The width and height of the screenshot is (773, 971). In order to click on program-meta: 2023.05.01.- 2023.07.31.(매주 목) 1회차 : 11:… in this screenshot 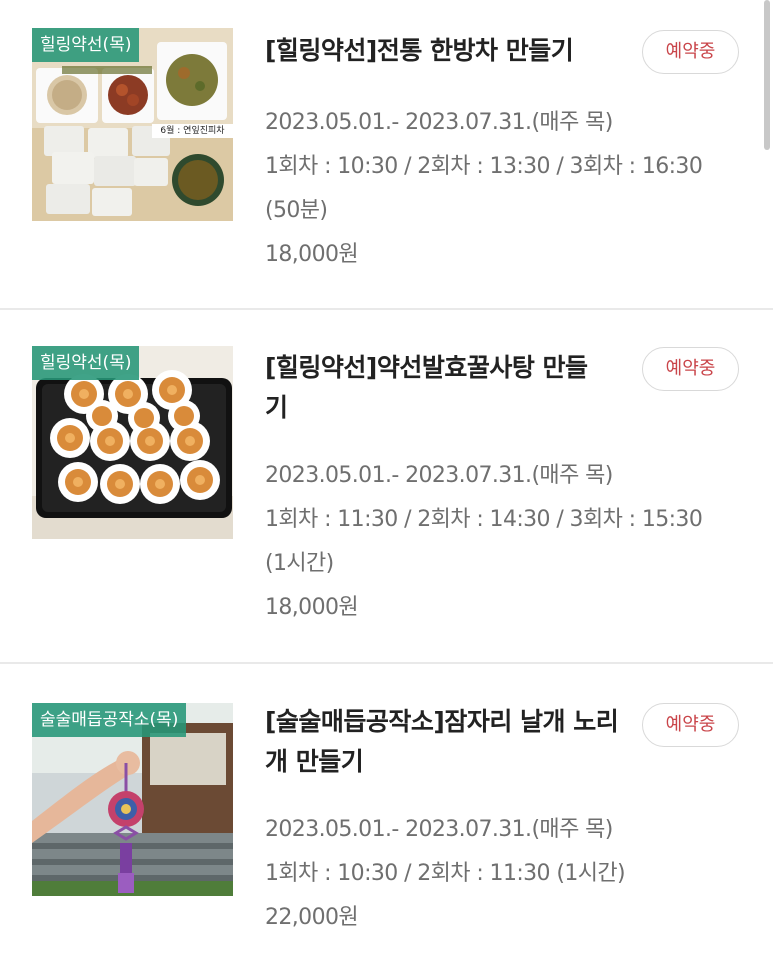, I will do `click(485, 542)`.